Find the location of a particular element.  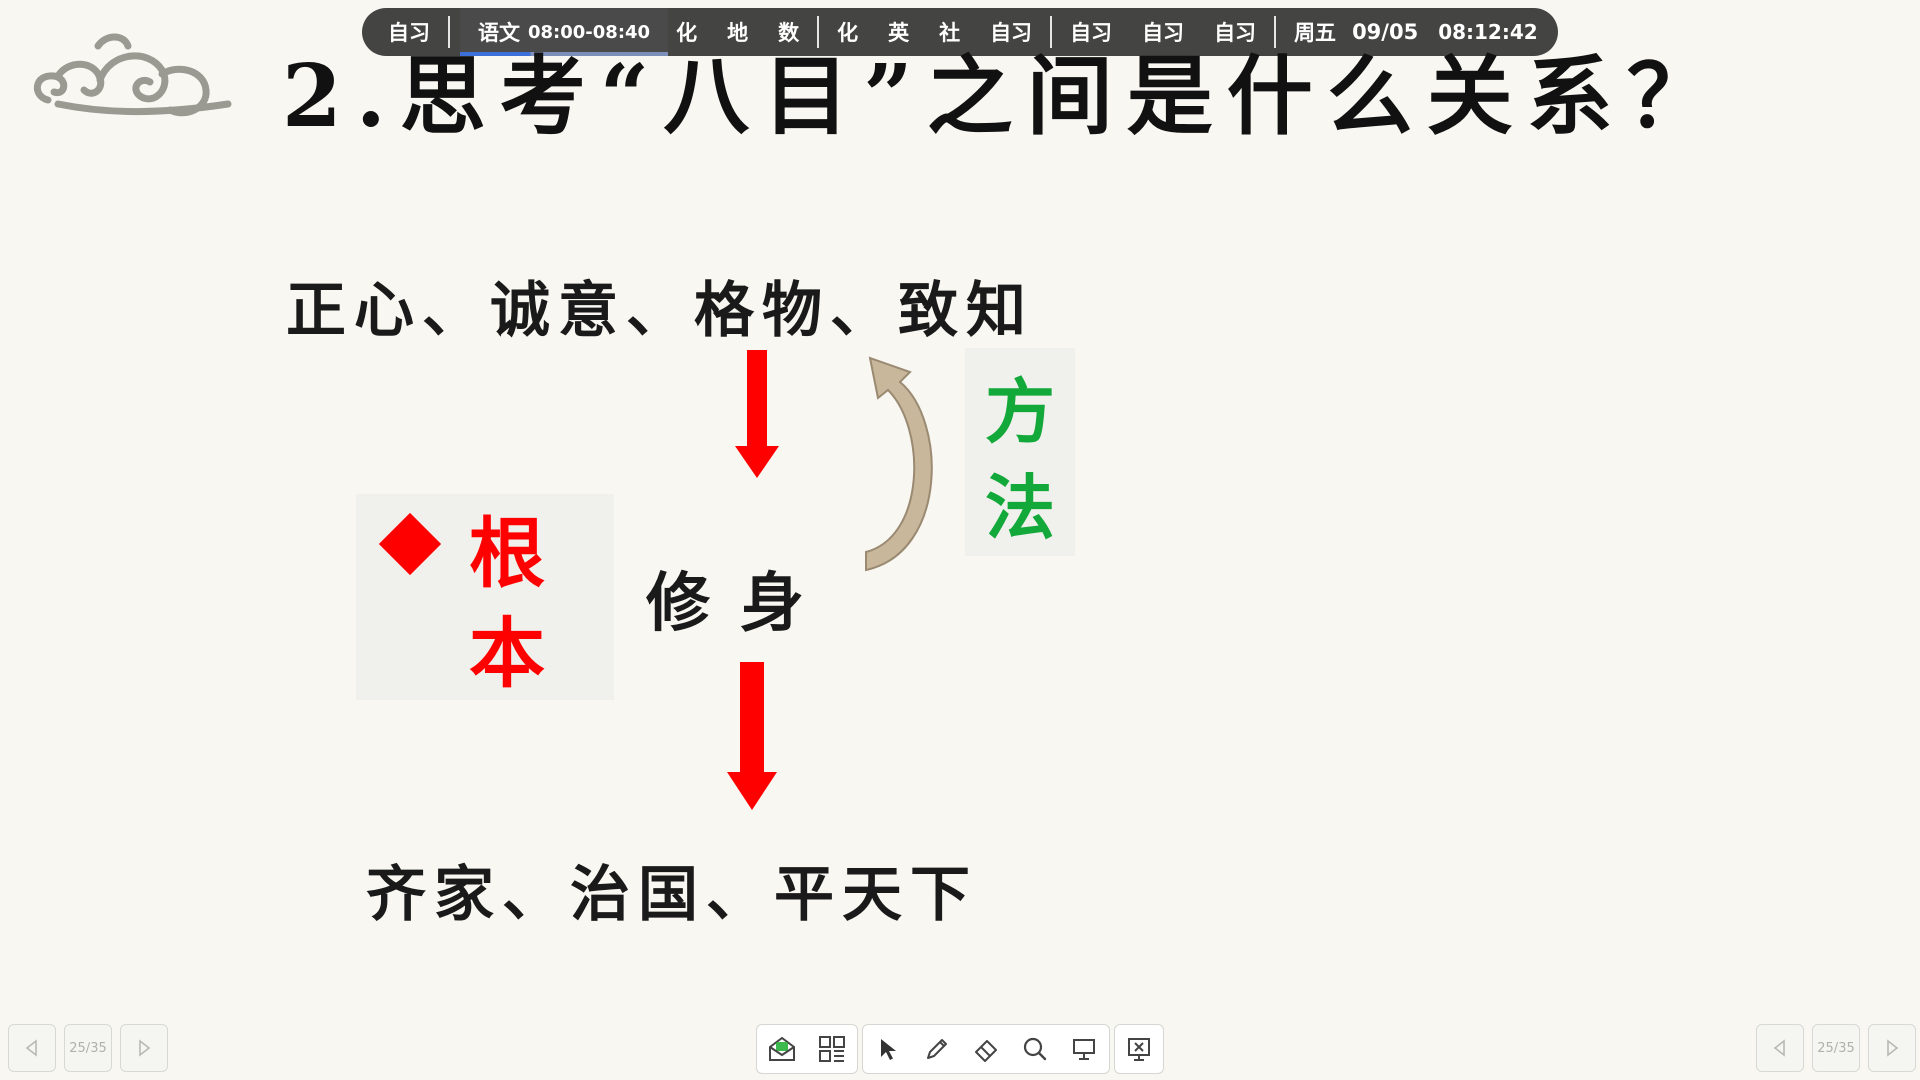

right-page-nav: 25/35 is located at coordinates (1836, 1048).